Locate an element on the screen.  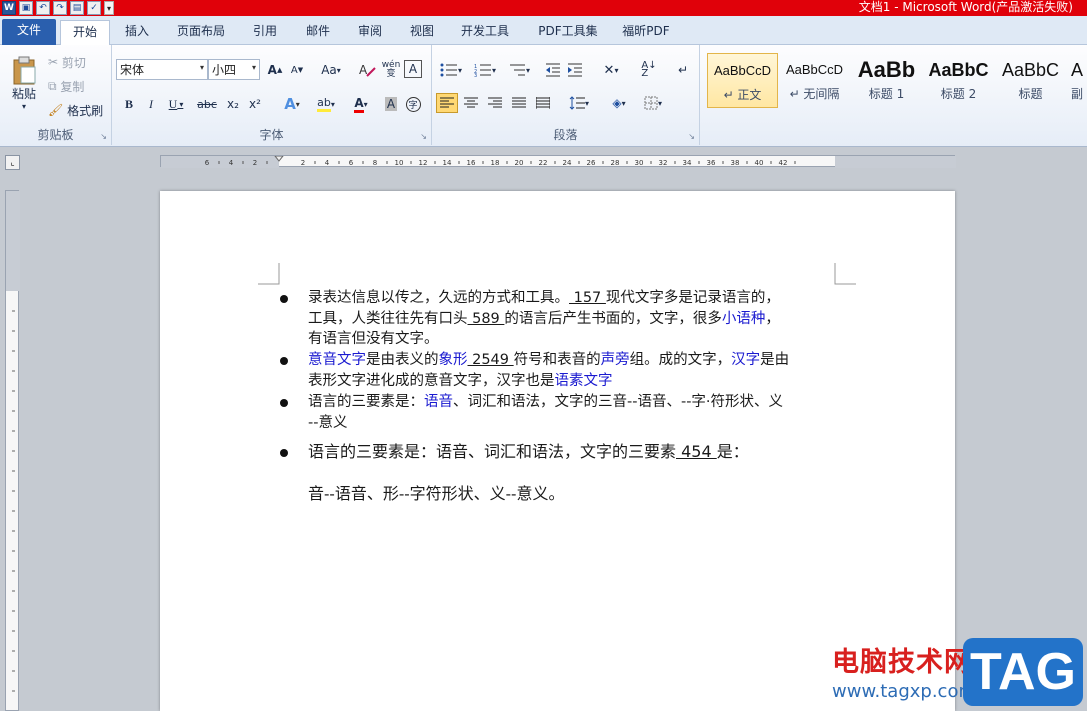
change-case-button: Aa ▾ is located at coordinates (331, 70).